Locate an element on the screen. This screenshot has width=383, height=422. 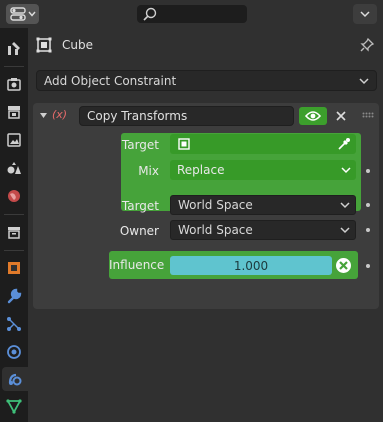
eyedropper-icon is located at coordinates (344, 144).